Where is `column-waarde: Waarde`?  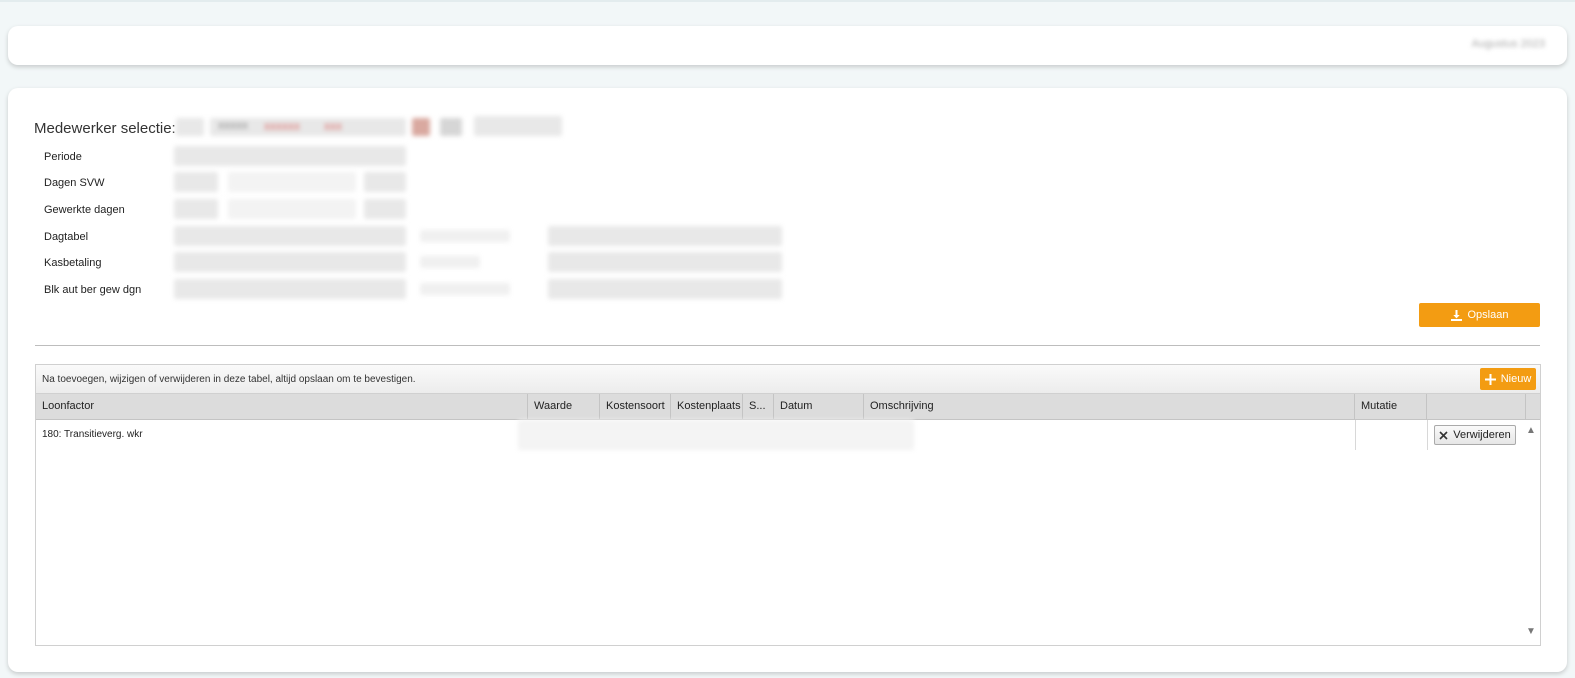
column-waarde: Waarde is located at coordinates (564, 406).